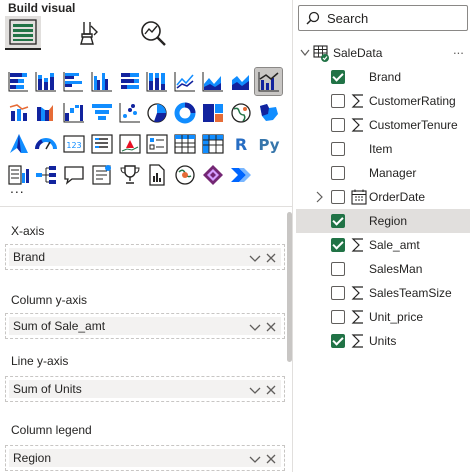  I want to click on x-axis-field-value: Brand, so click(29, 257).